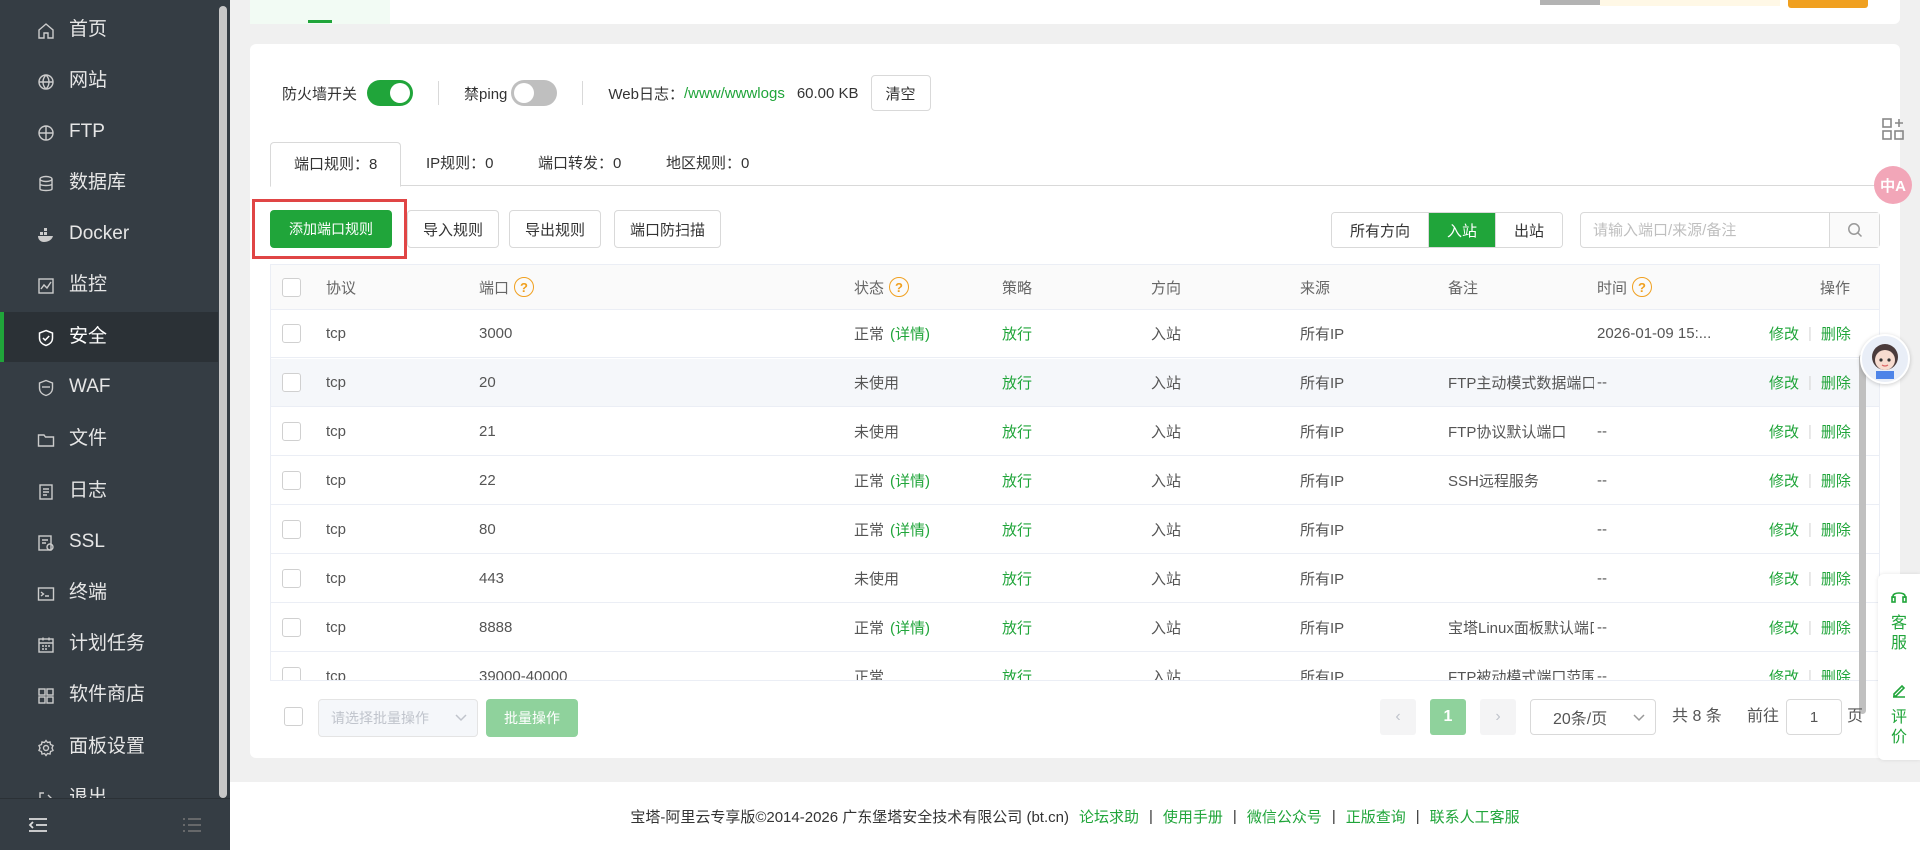 The image size is (1920, 850). Describe the element at coordinates (109, 234) in the screenshot. I see `sidebar-item-docker: Docker` at that location.